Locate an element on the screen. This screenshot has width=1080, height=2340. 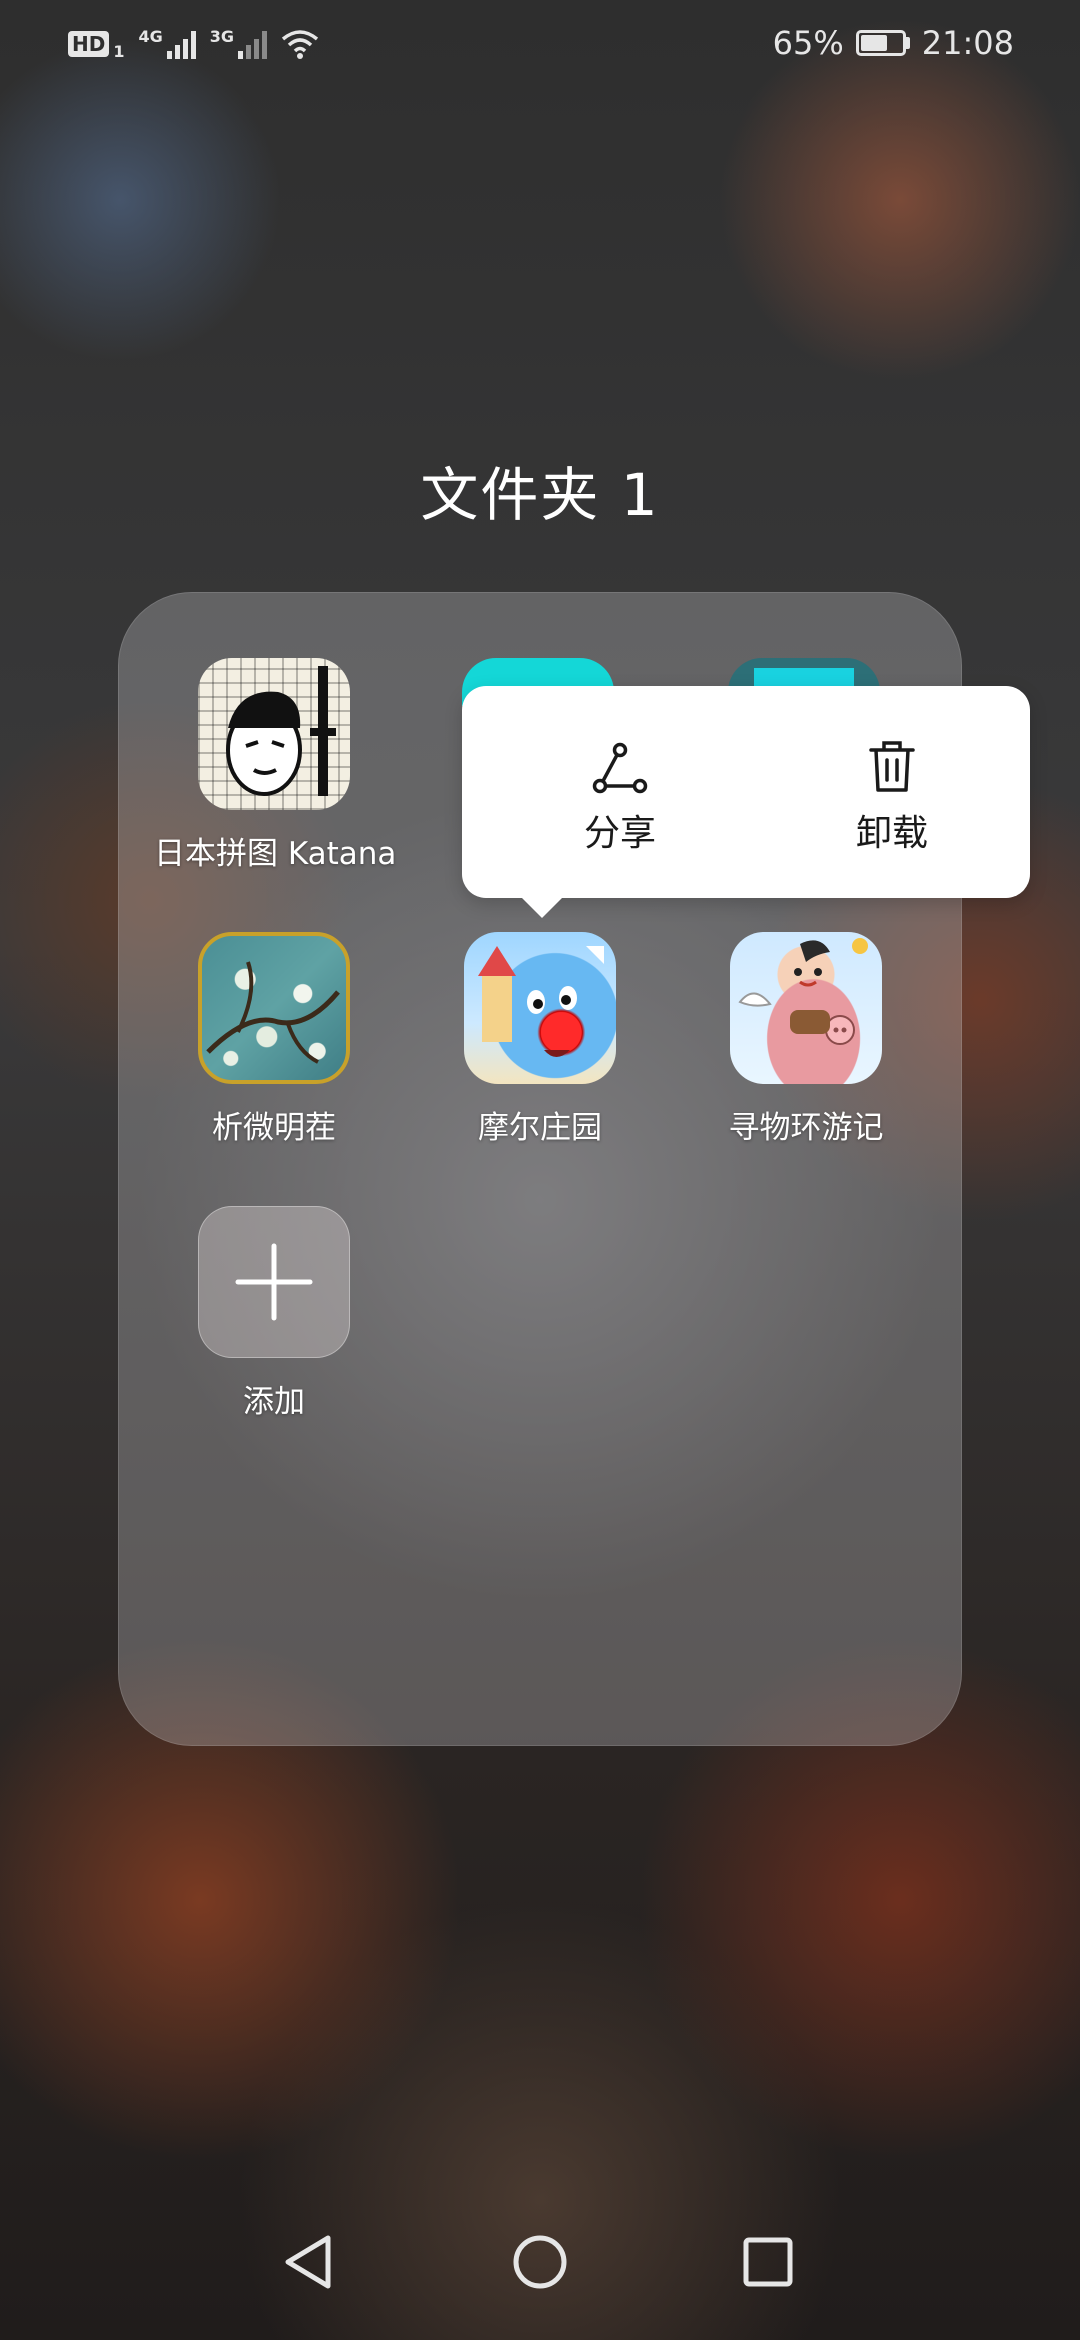
context-menu-pointer is located at coordinates (542, 908).